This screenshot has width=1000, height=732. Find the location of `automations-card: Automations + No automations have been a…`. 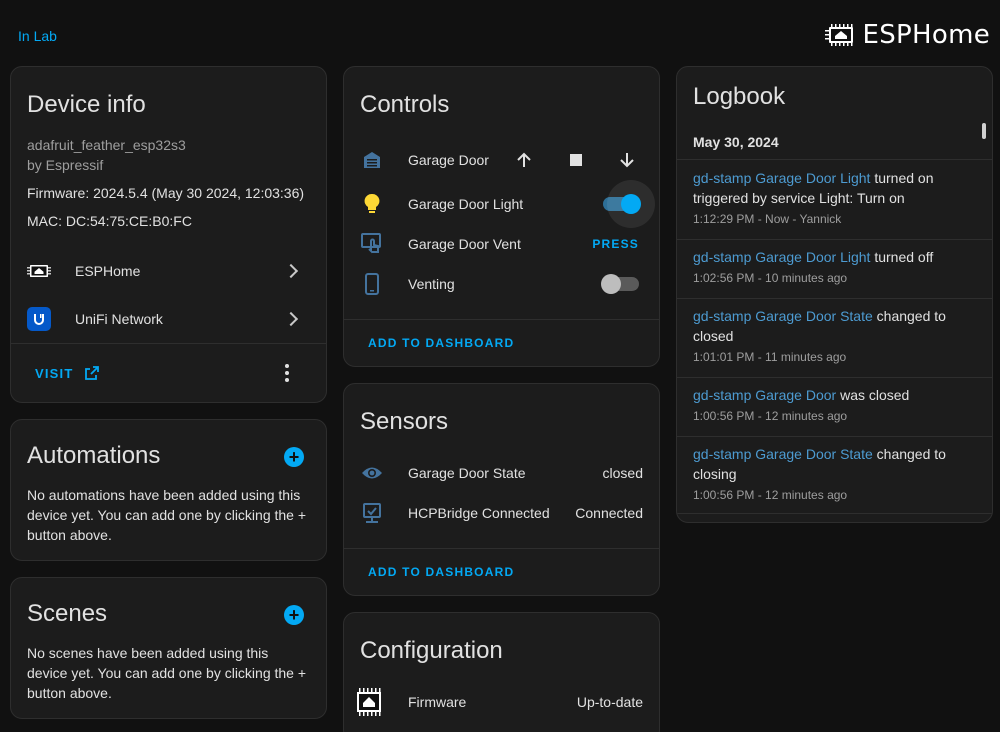

automations-card: Automations + No automations have been a… is located at coordinates (168, 490).